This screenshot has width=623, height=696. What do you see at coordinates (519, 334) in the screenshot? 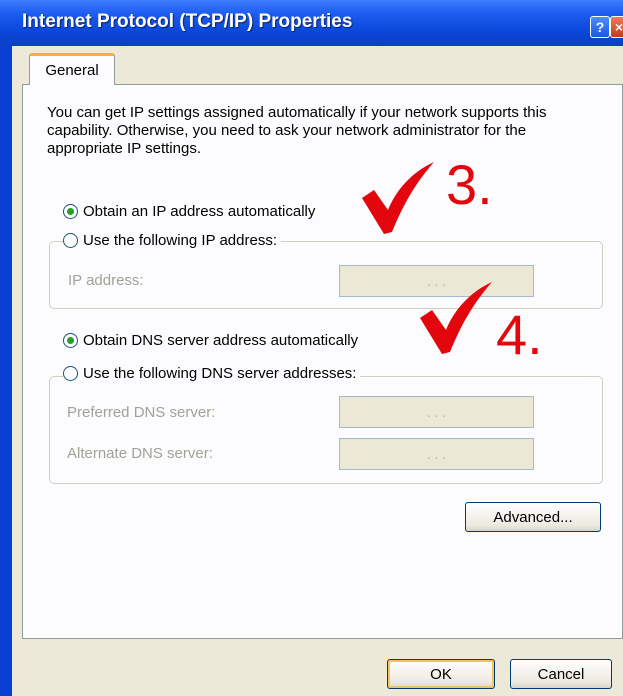
I see `step-4-label: 4.` at bounding box center [519, 334].